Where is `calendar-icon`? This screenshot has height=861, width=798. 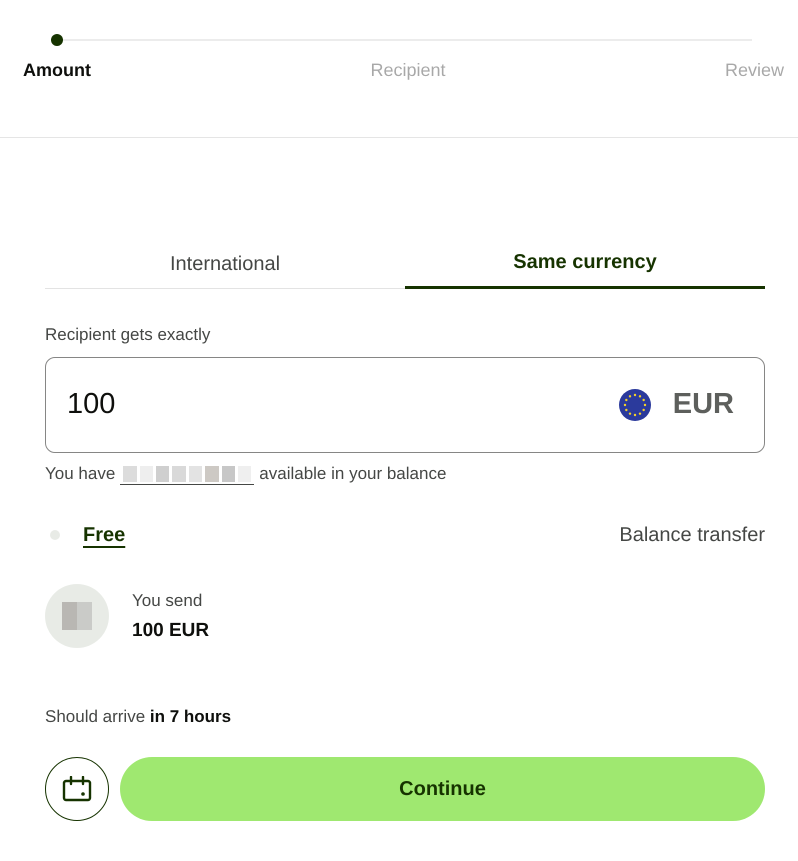
calendar-icon is located at coordinates (77, 789).